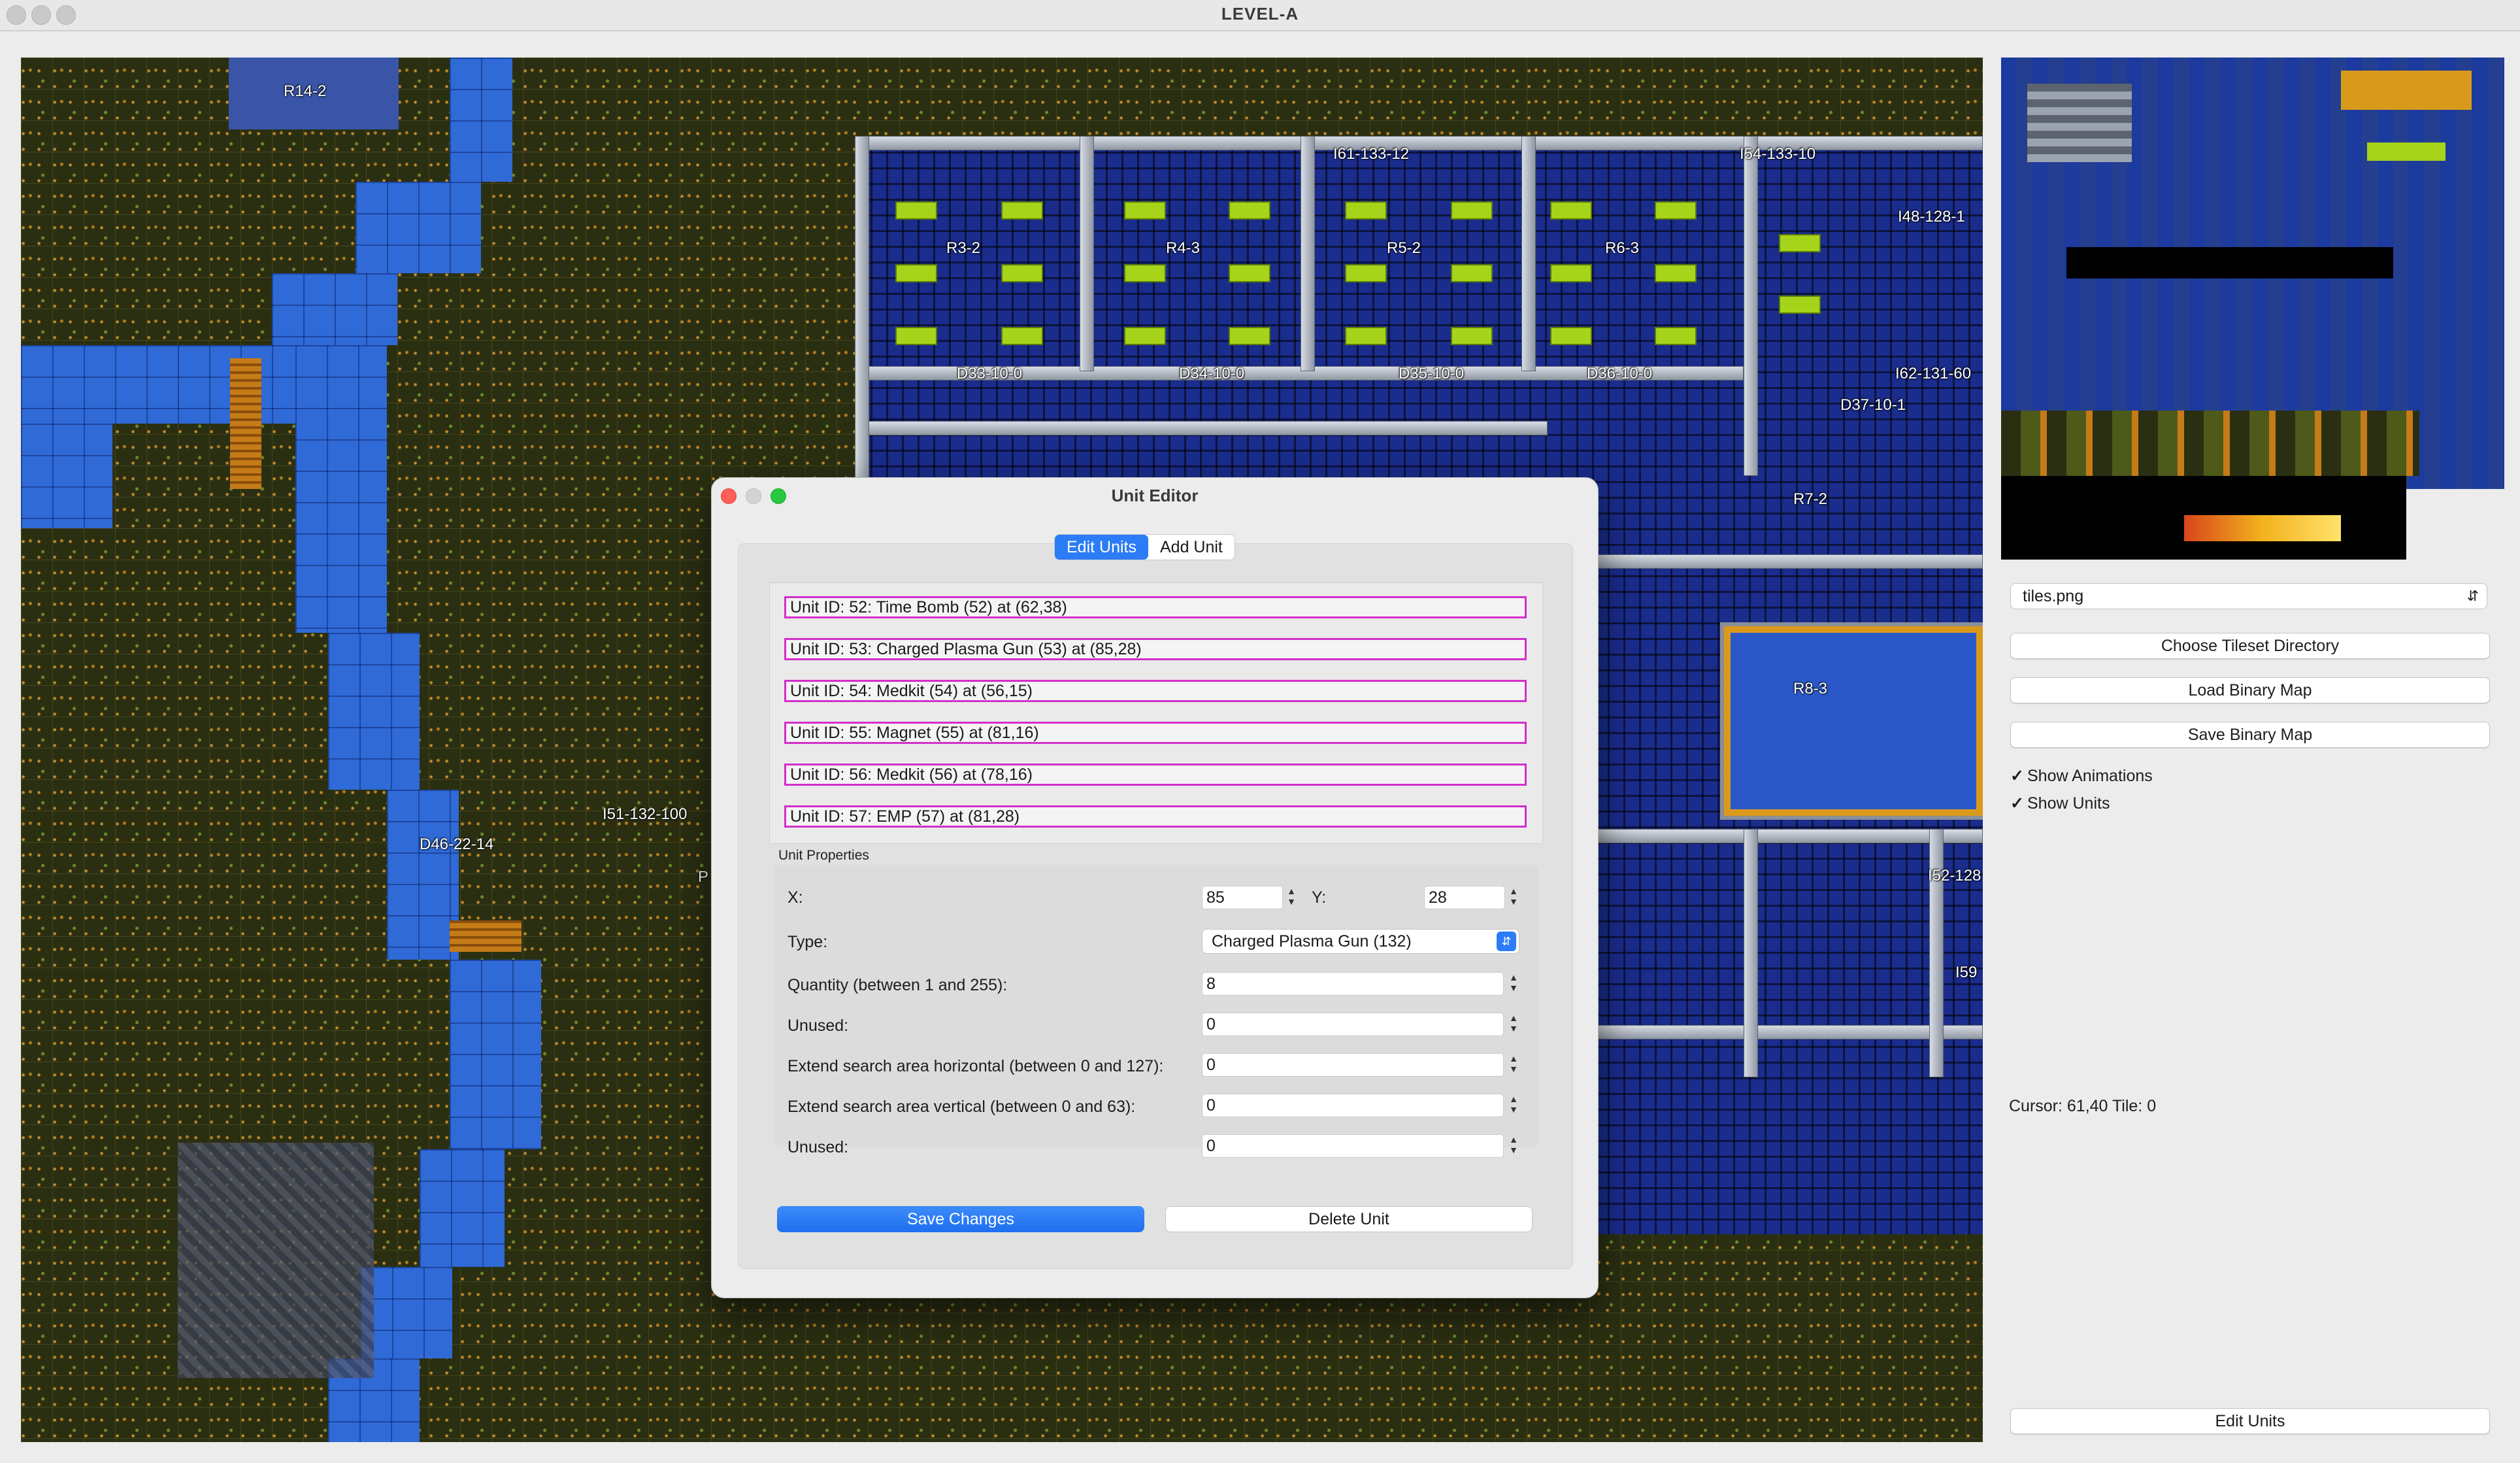 The width and height of the screenshot is (2520, 1463). Describe the element at coordinates (1353, 1024) in the screenshot. I see `unused-field: 0` at that location.